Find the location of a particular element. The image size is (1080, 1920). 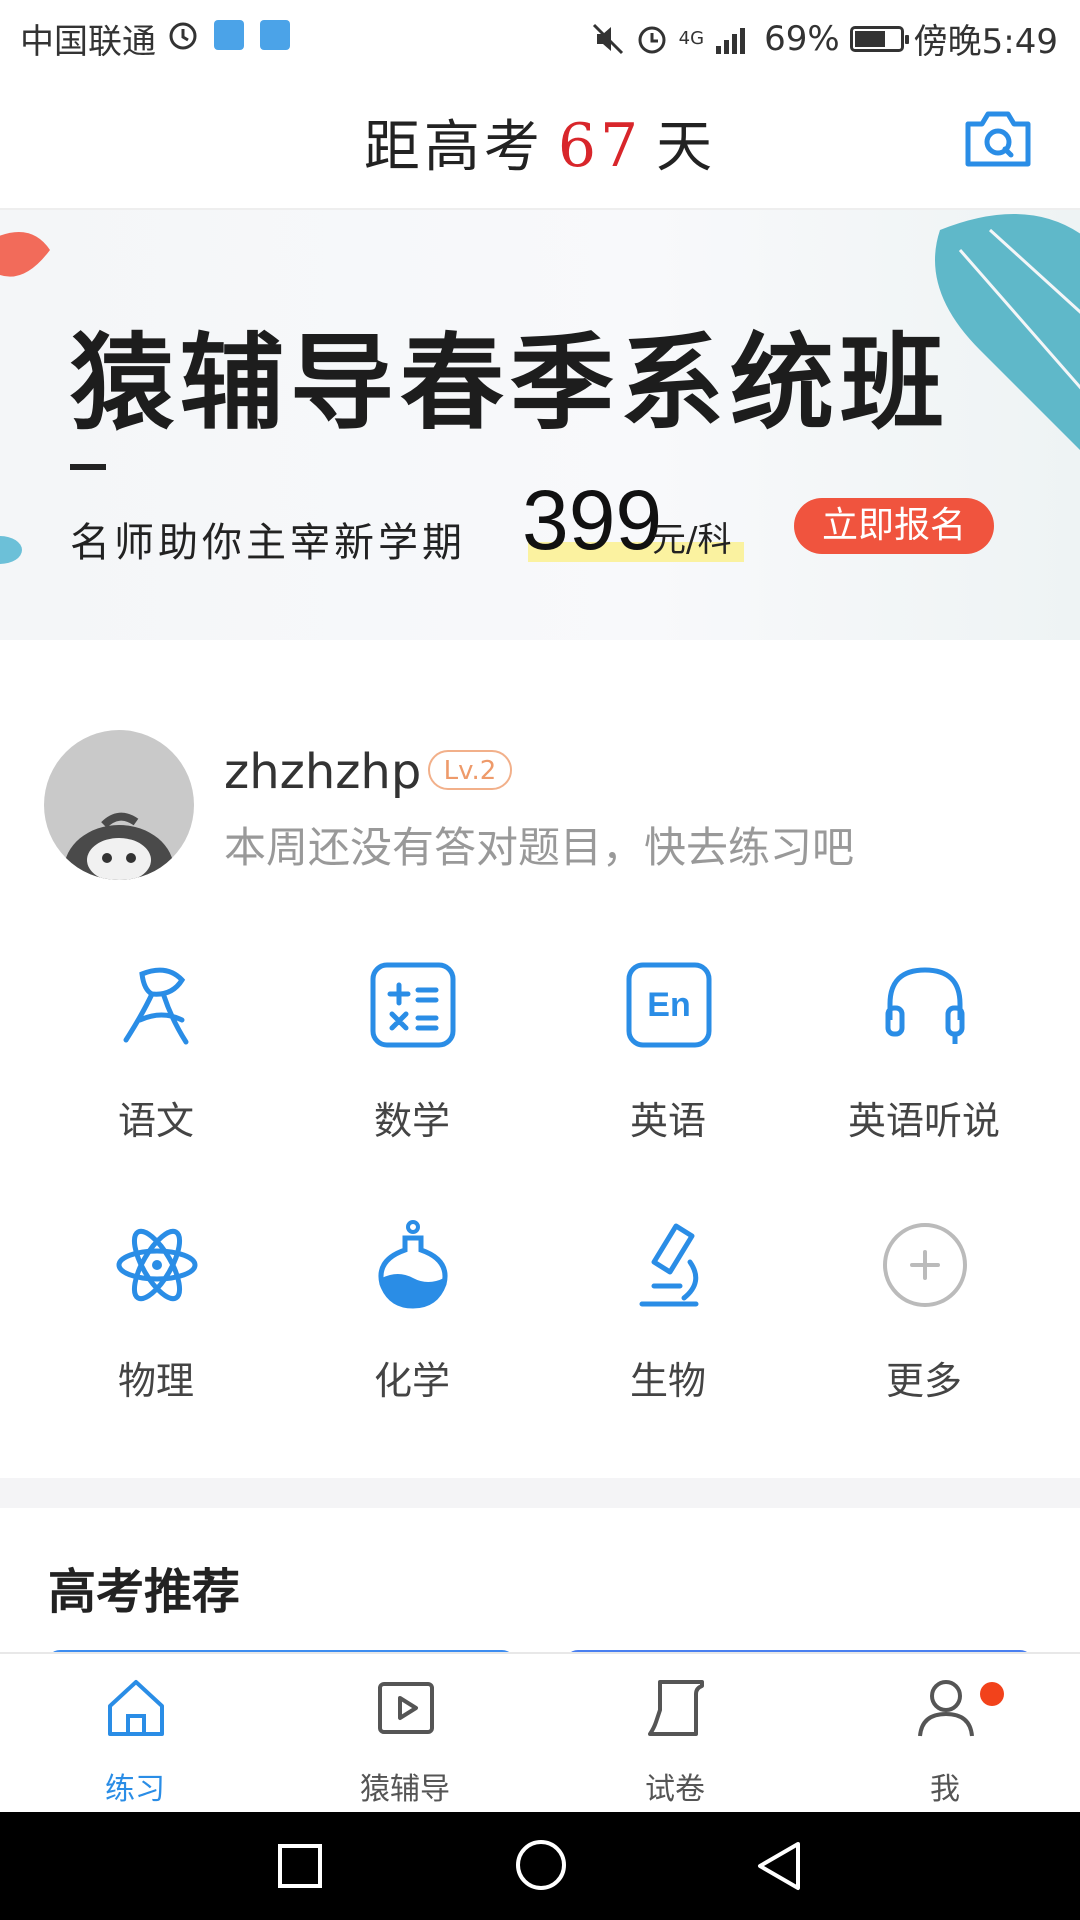

subject-biology: 生物 is located at coordinates (668, 1320).